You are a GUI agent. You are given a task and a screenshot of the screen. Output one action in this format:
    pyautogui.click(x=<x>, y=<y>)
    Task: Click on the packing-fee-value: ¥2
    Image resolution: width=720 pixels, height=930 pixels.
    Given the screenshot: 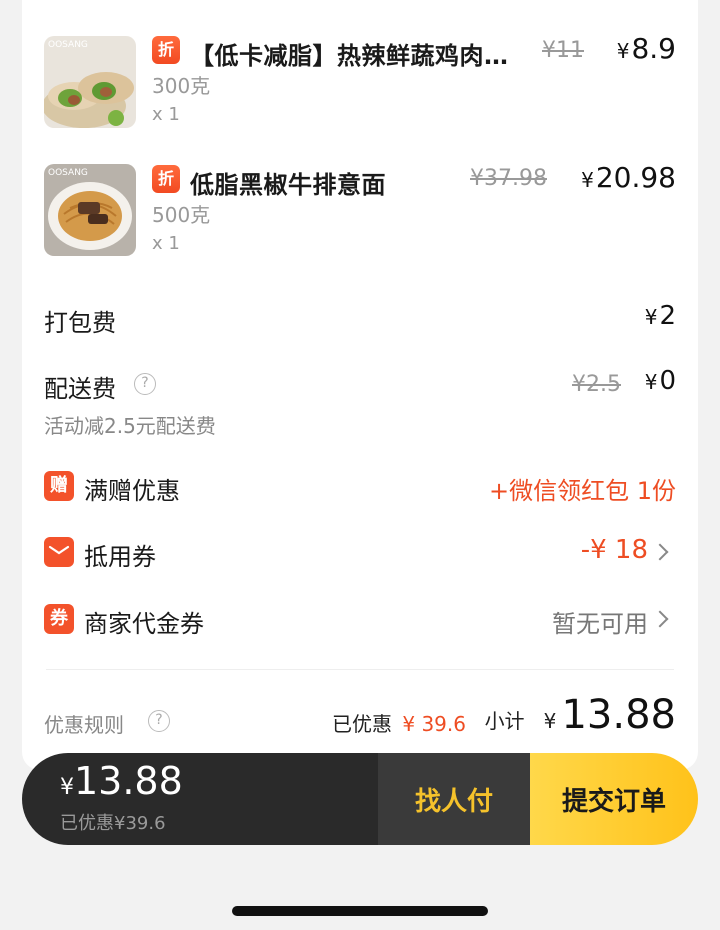 What is the action you would take?
    pyautogui.click(x=660, y=316)
    